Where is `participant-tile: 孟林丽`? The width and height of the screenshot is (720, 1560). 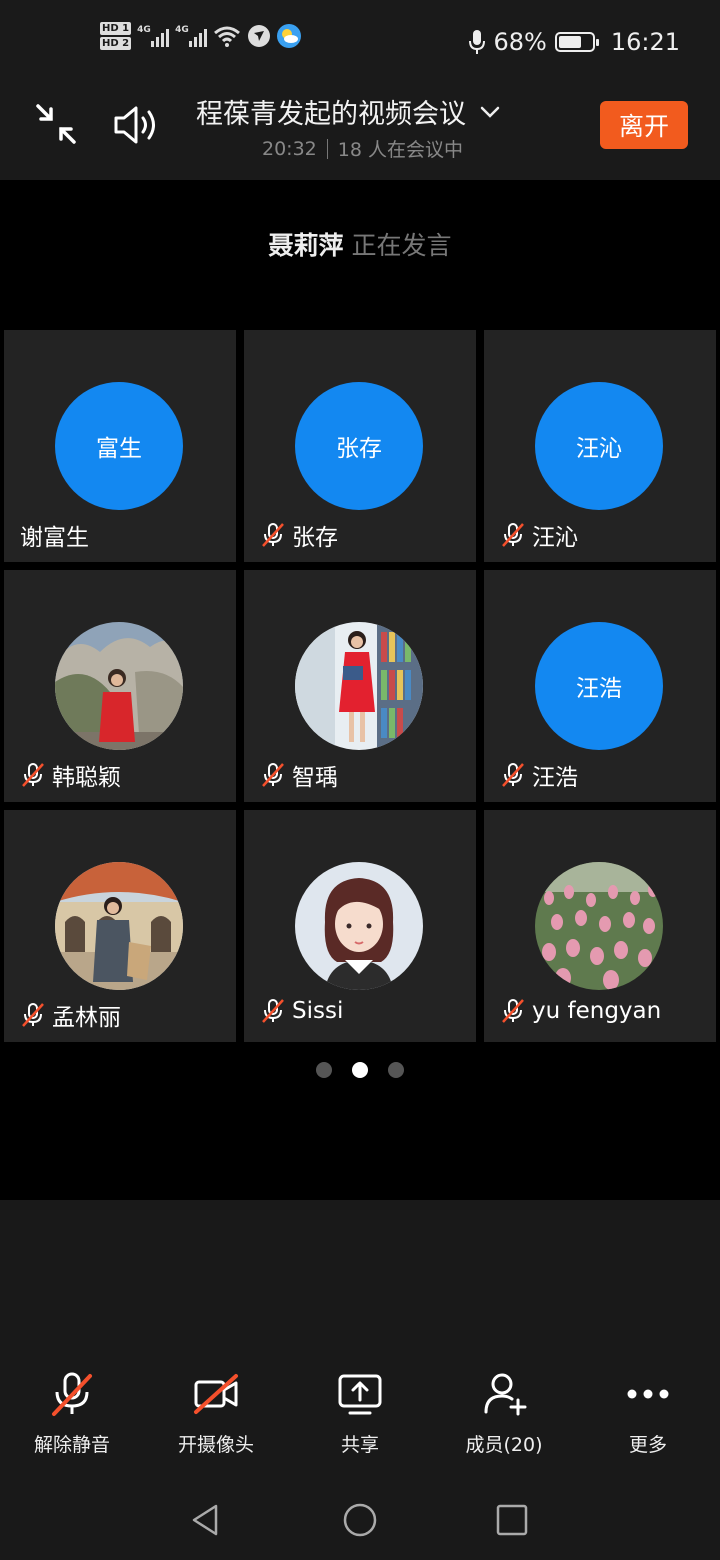
participant-tile: 孟林丽 is located at coordinates (120, 926).